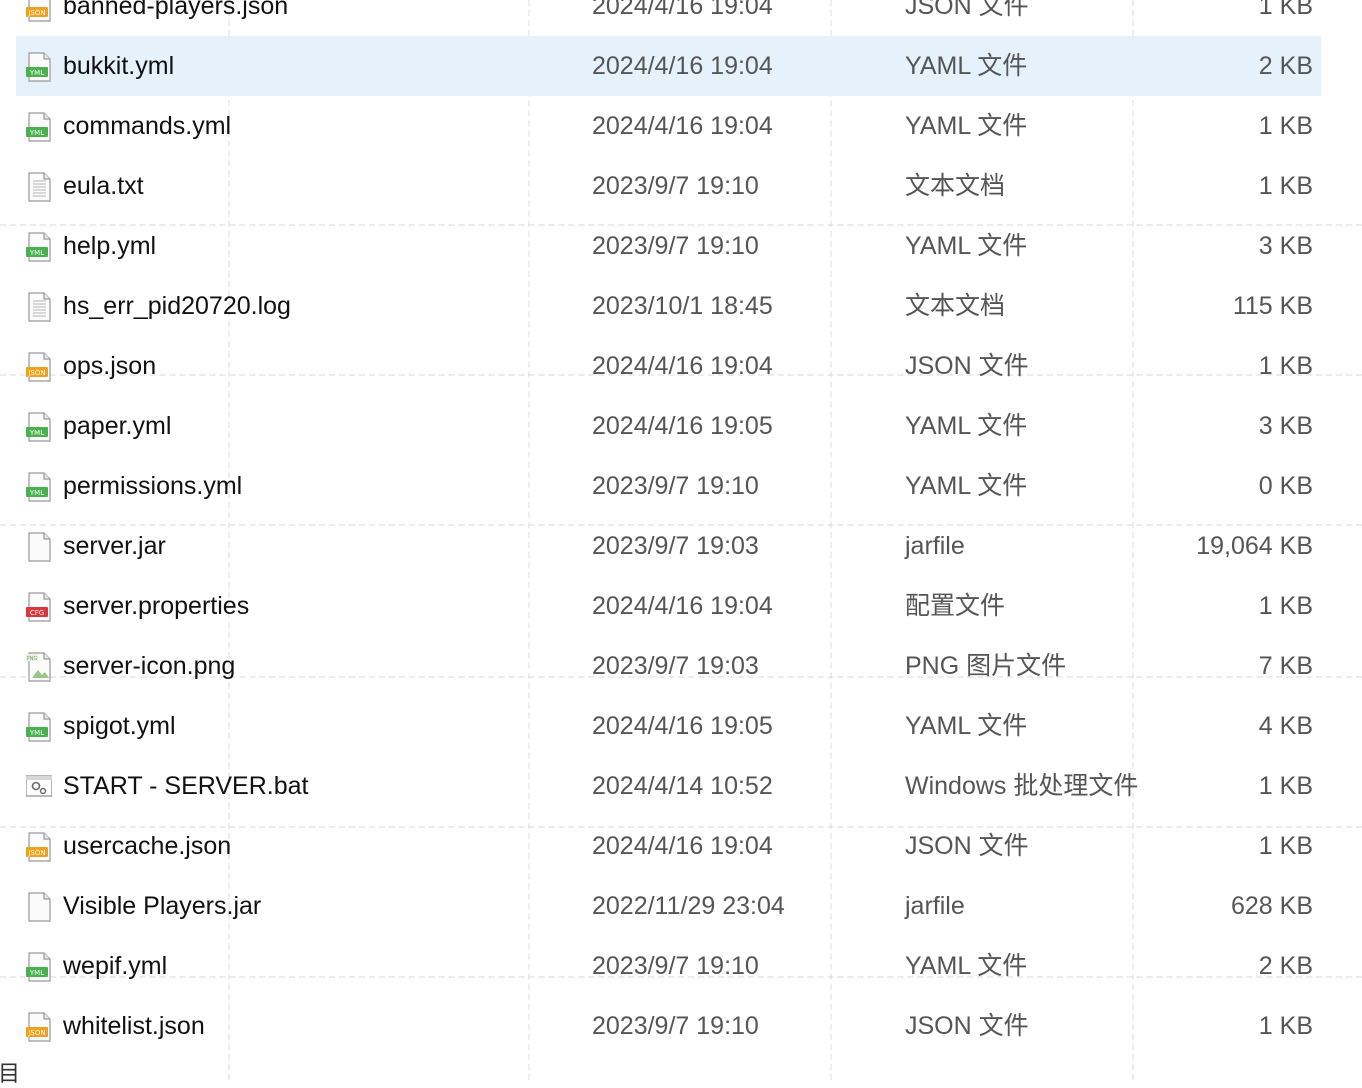 The width and height of the screenshot is (1362, 1088). What do you see at coordinates (39, 607) in the screenshot?
I see `cfg-file-icon: CFG` at bounding box center [39, 607].